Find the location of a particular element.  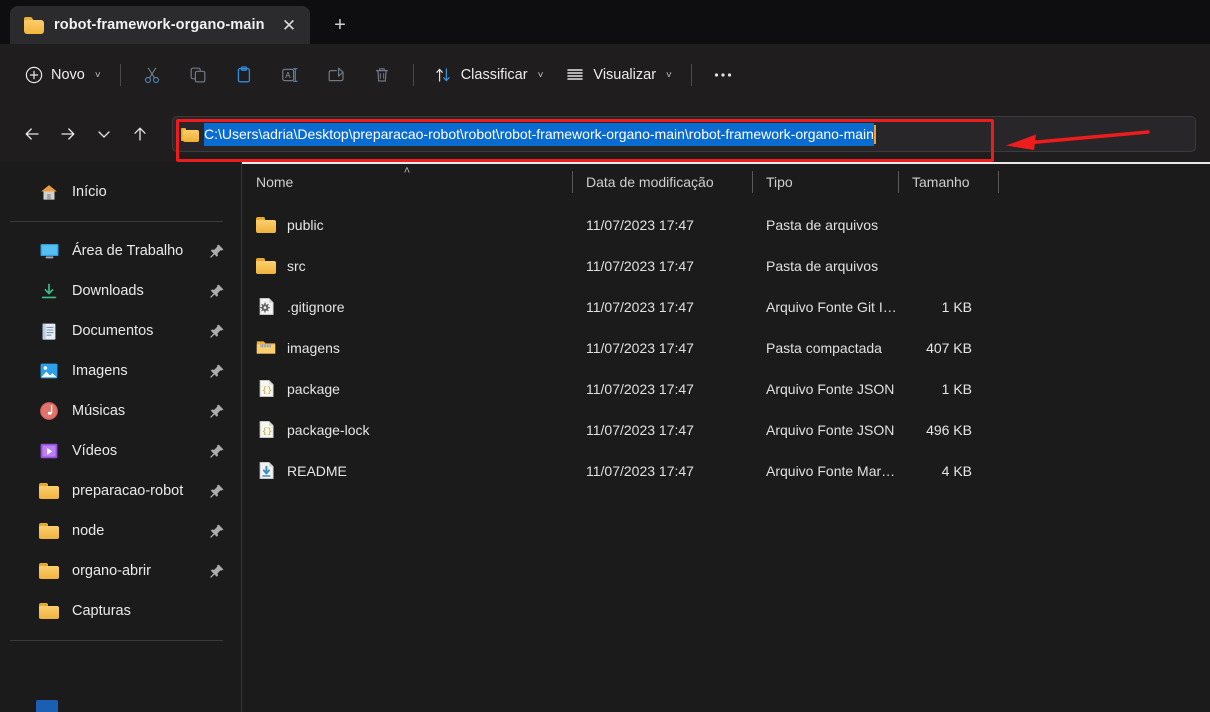

forward-button is located at coordinates (68, 134).